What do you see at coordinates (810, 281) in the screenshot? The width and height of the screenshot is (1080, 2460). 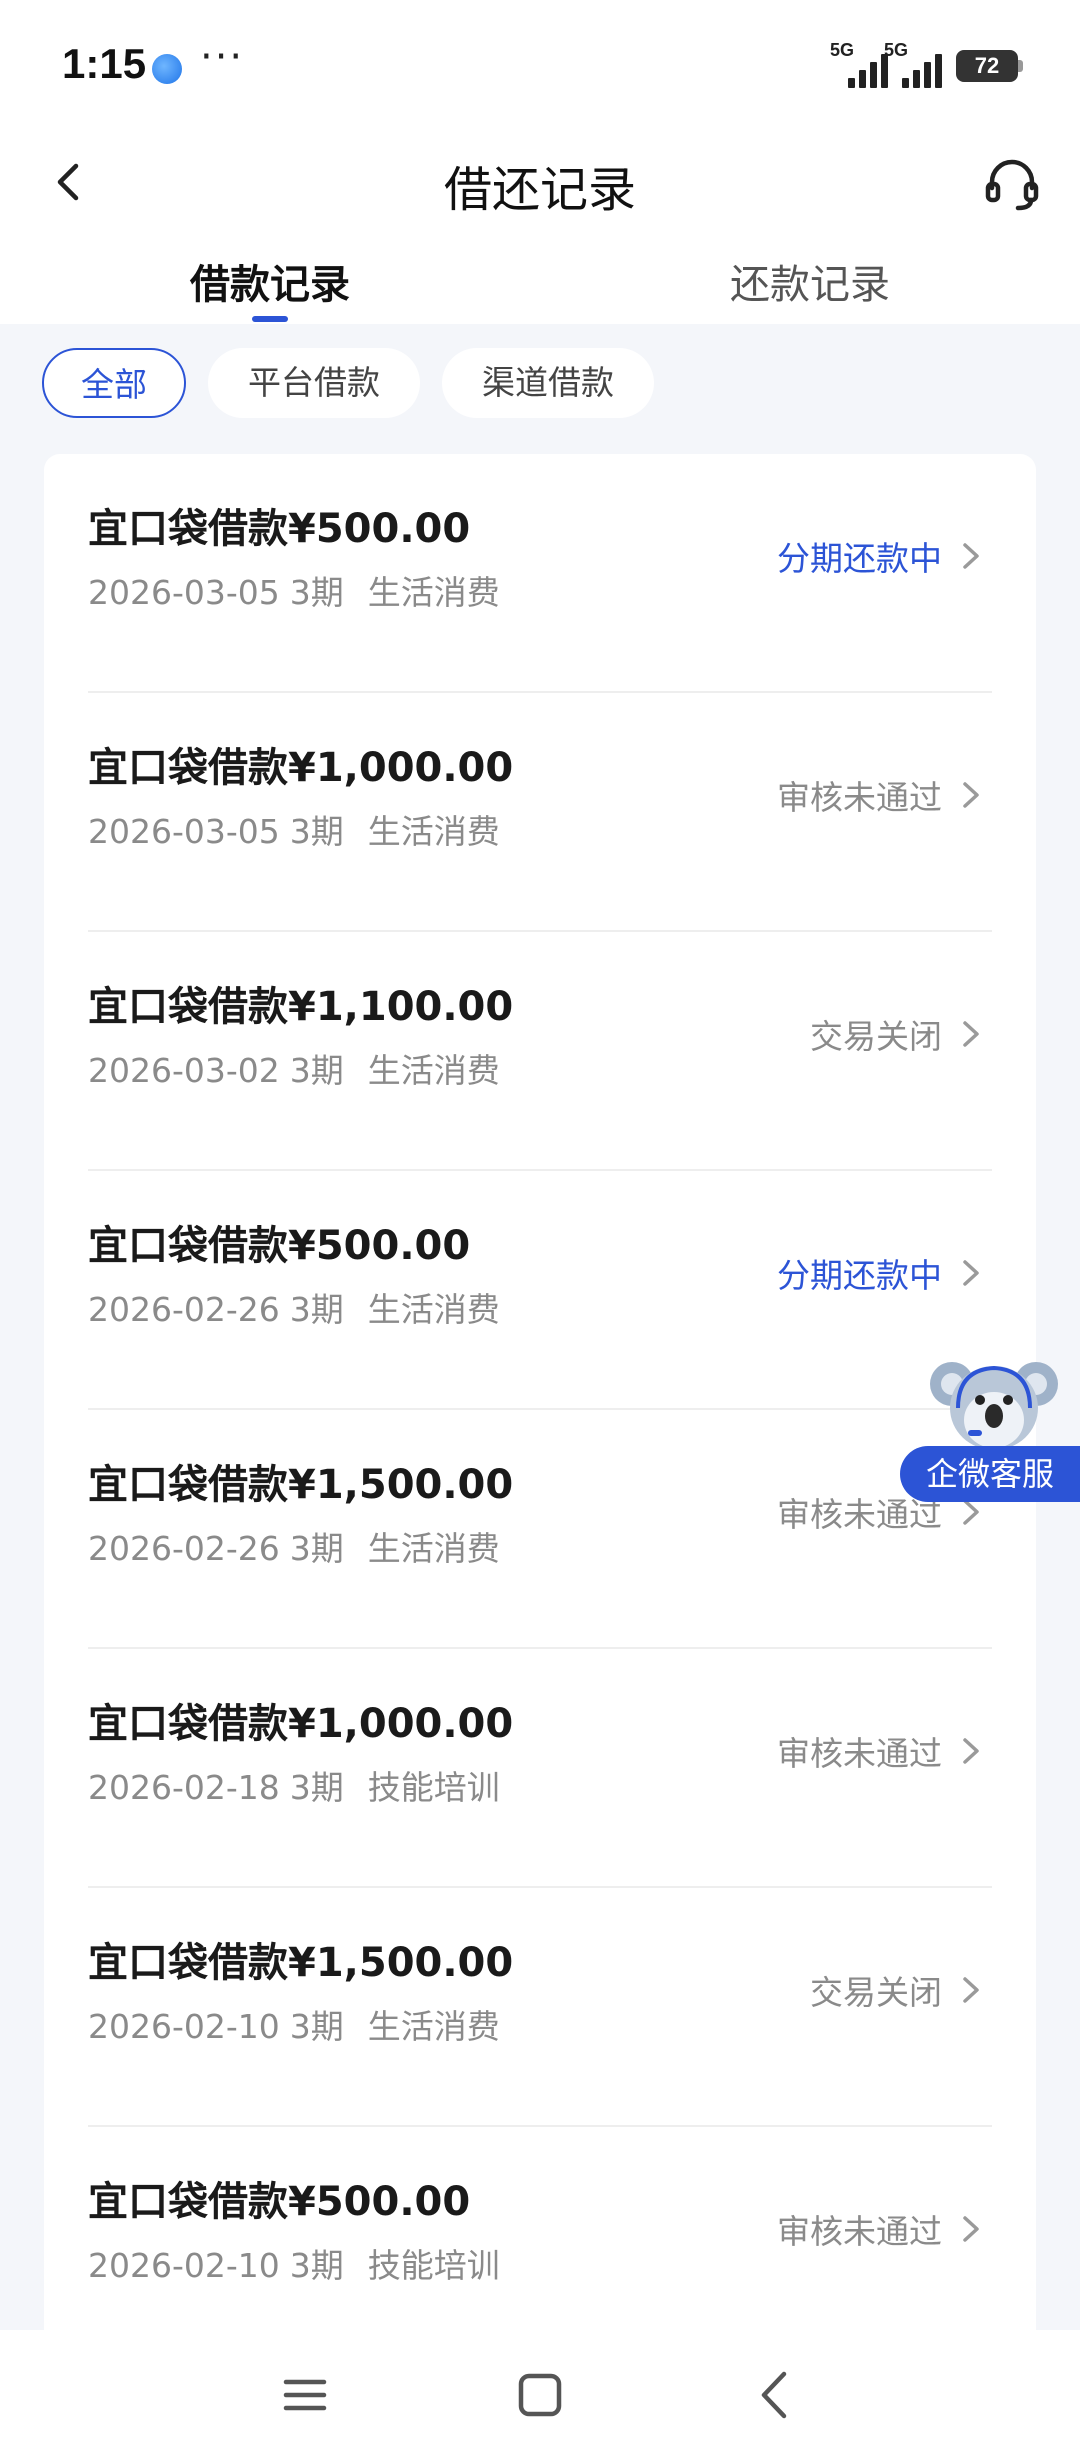 I see `tab-repayment-records: 还款记录` at bounding box center [810, 281].